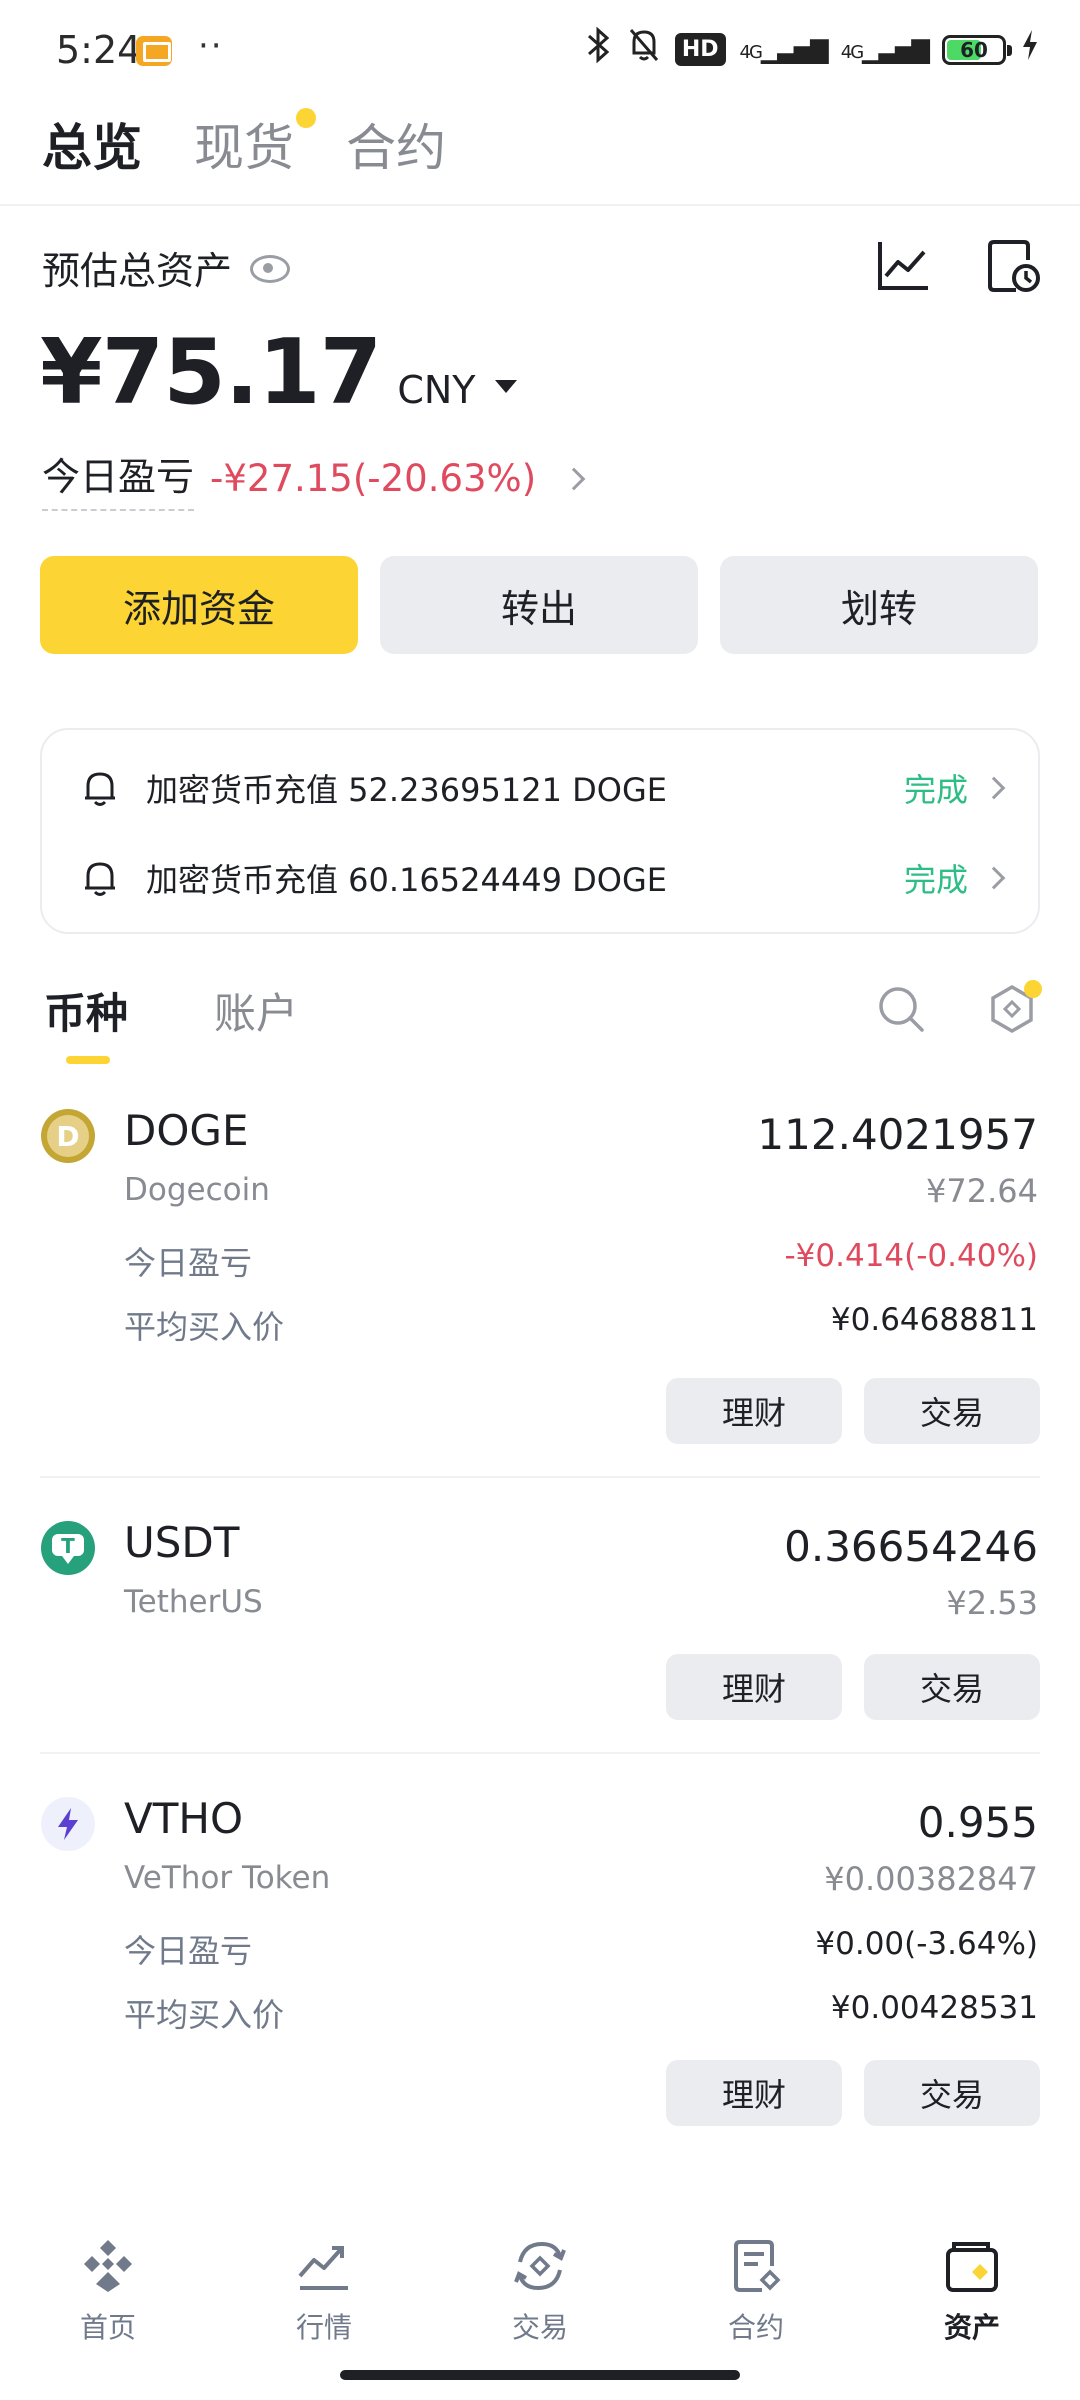 This screenshot has width=1080, height=2400. I want to click on mail-notification-icon, so click(154, 51).